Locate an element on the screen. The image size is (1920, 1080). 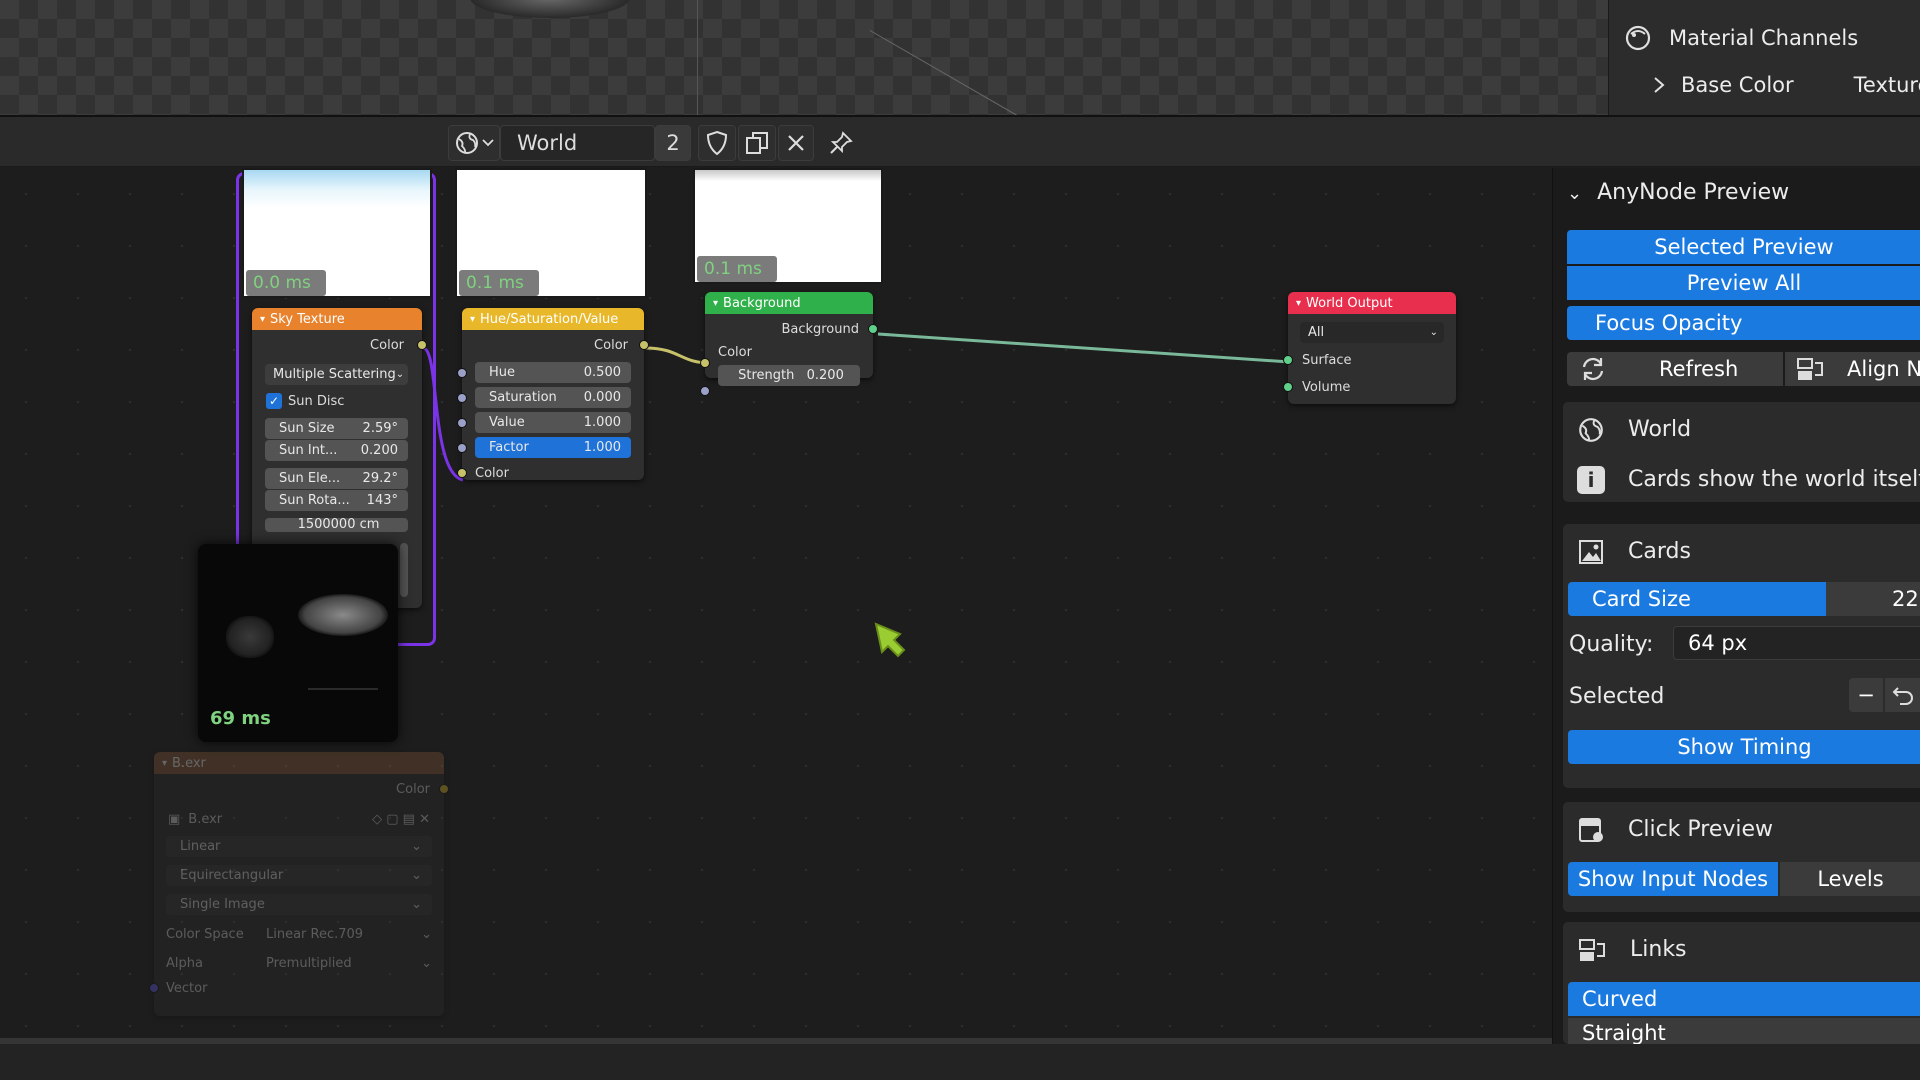
pin-button is located at coordinates (841, 143).